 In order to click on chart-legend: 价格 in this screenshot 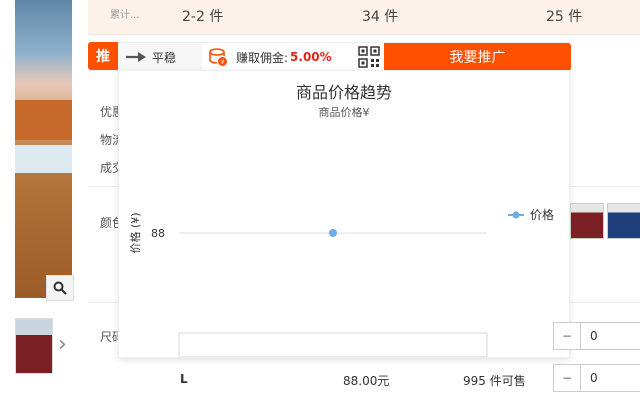, I will do `click(531, 214)`.